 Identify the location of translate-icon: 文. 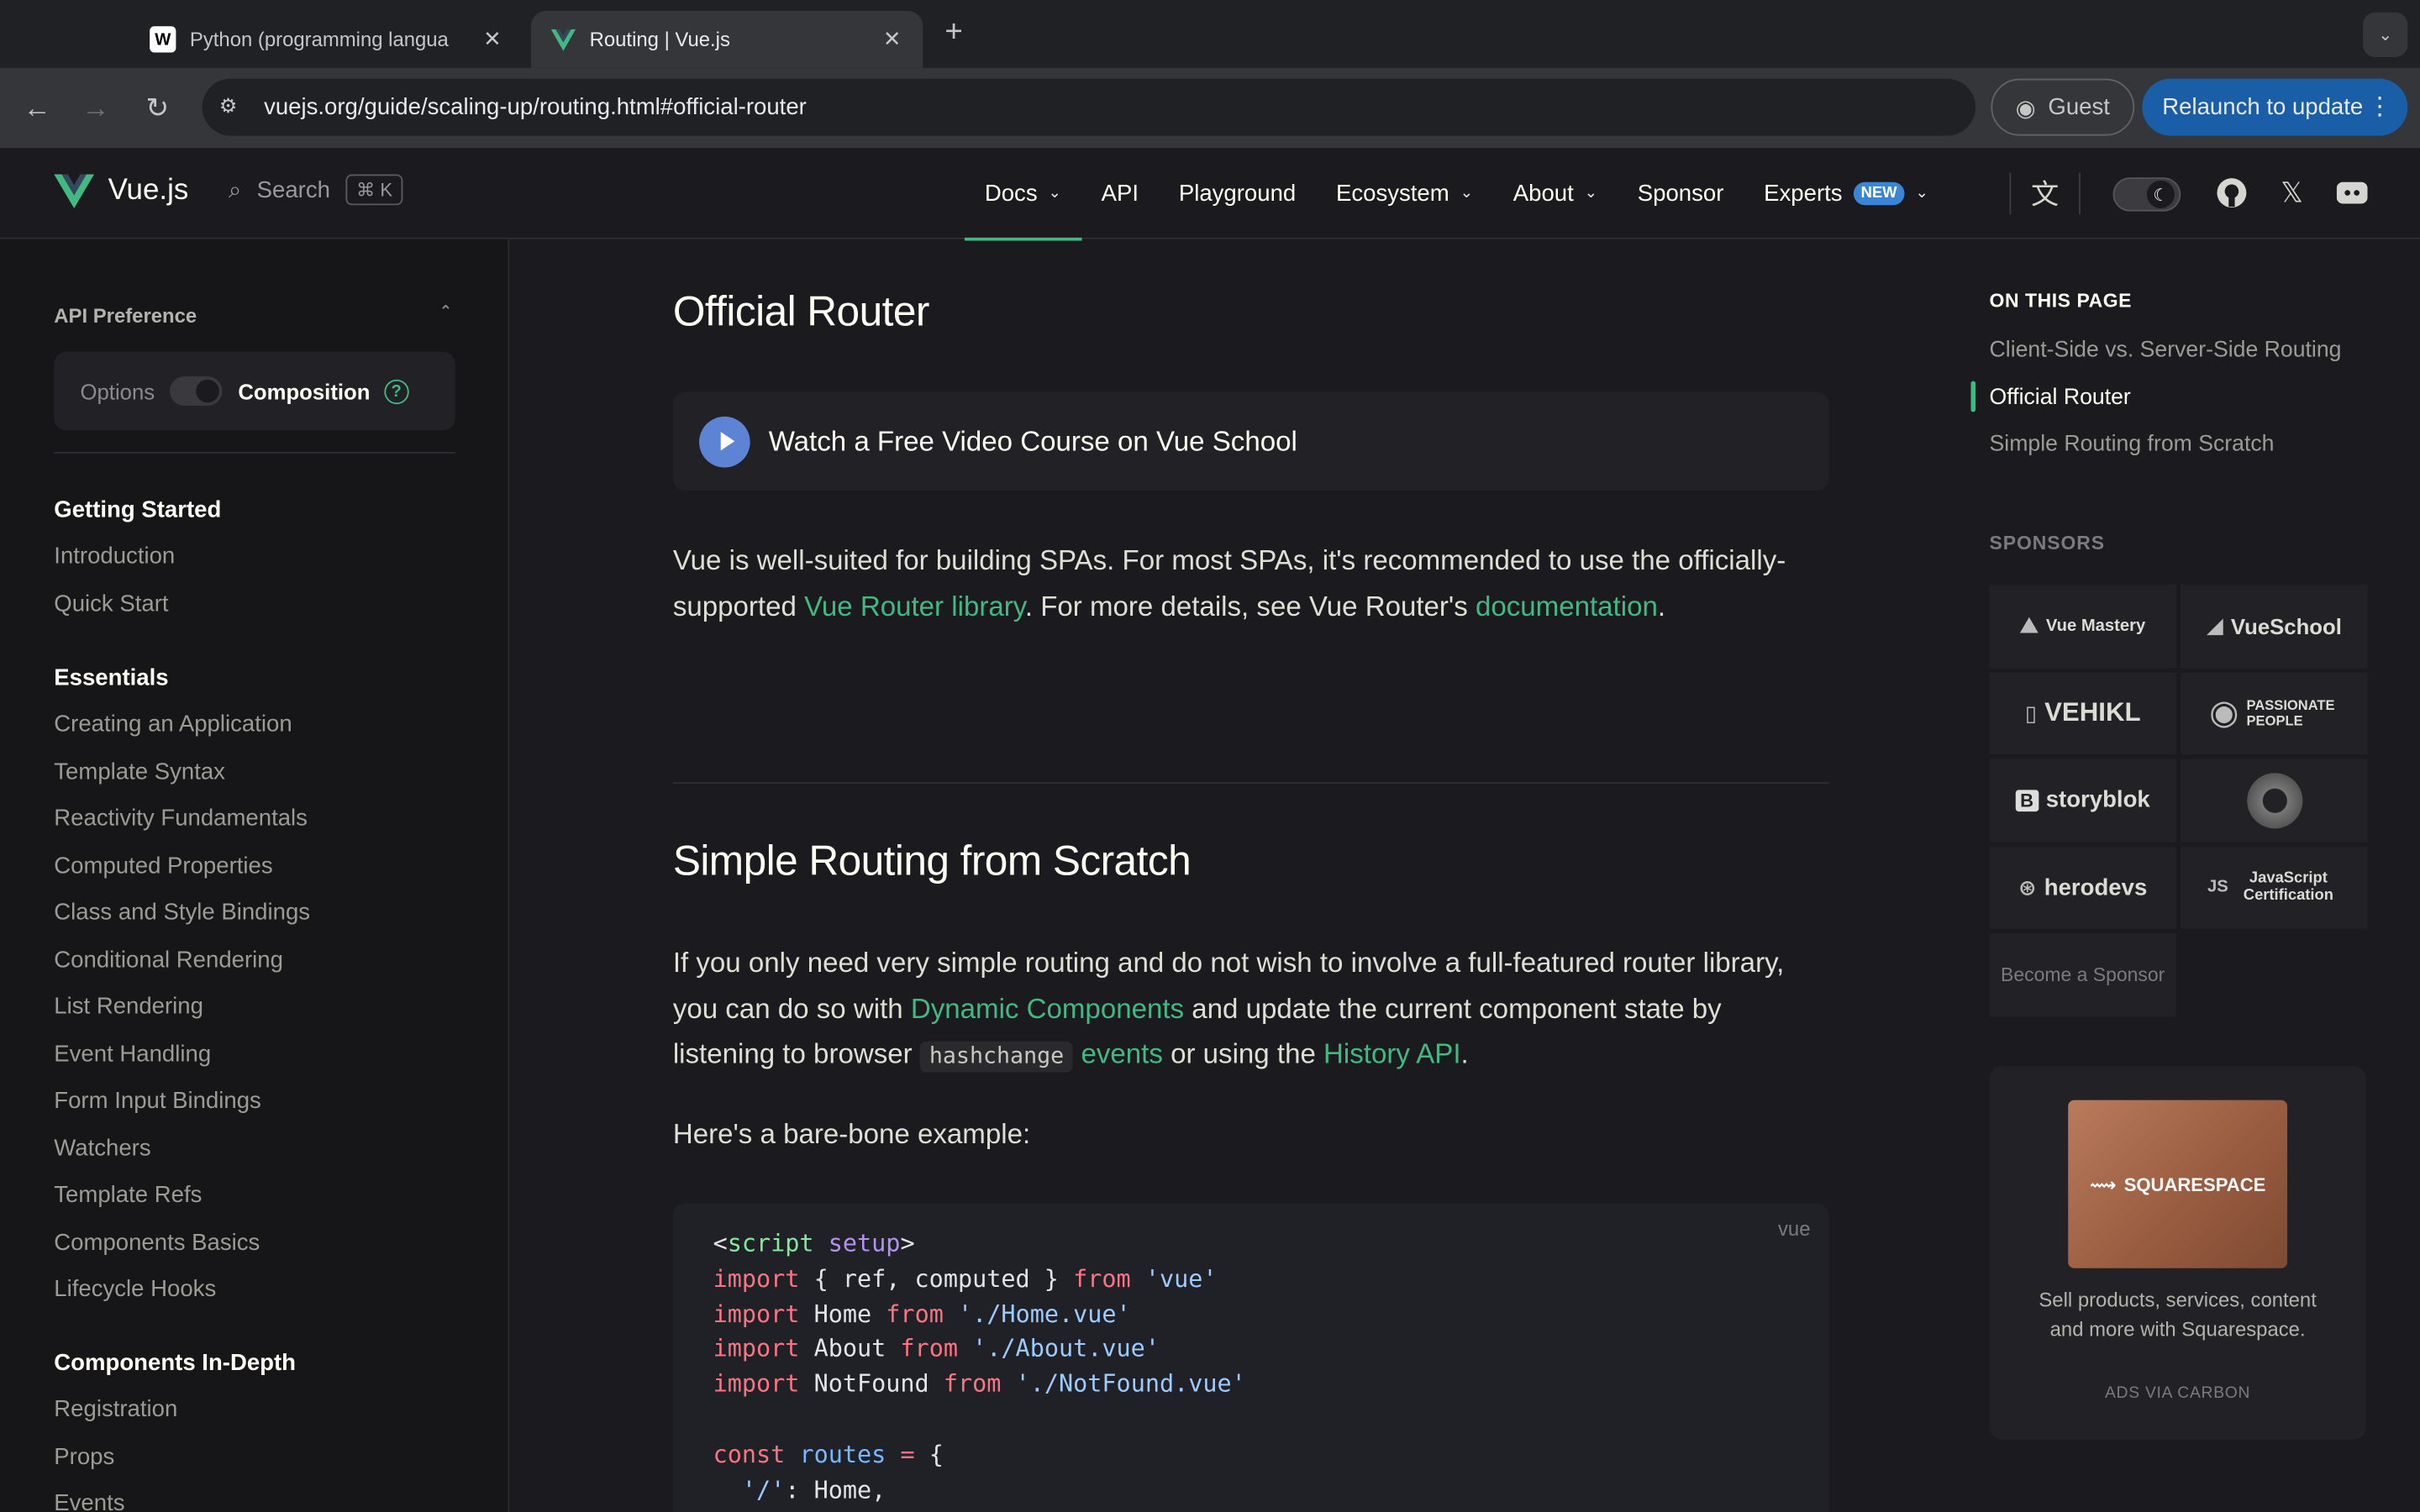
(2044, 193).